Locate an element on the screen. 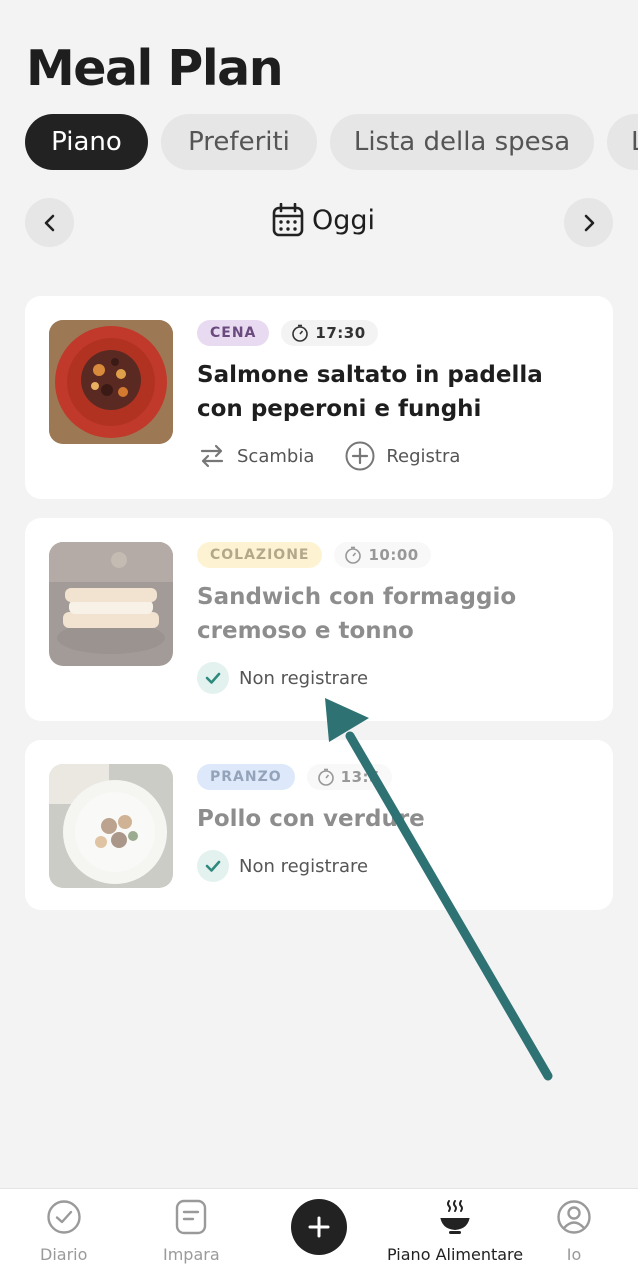 This screenshot has width=638, height=1280. time-badge: 13:5 is located at coordinates (349, 777).